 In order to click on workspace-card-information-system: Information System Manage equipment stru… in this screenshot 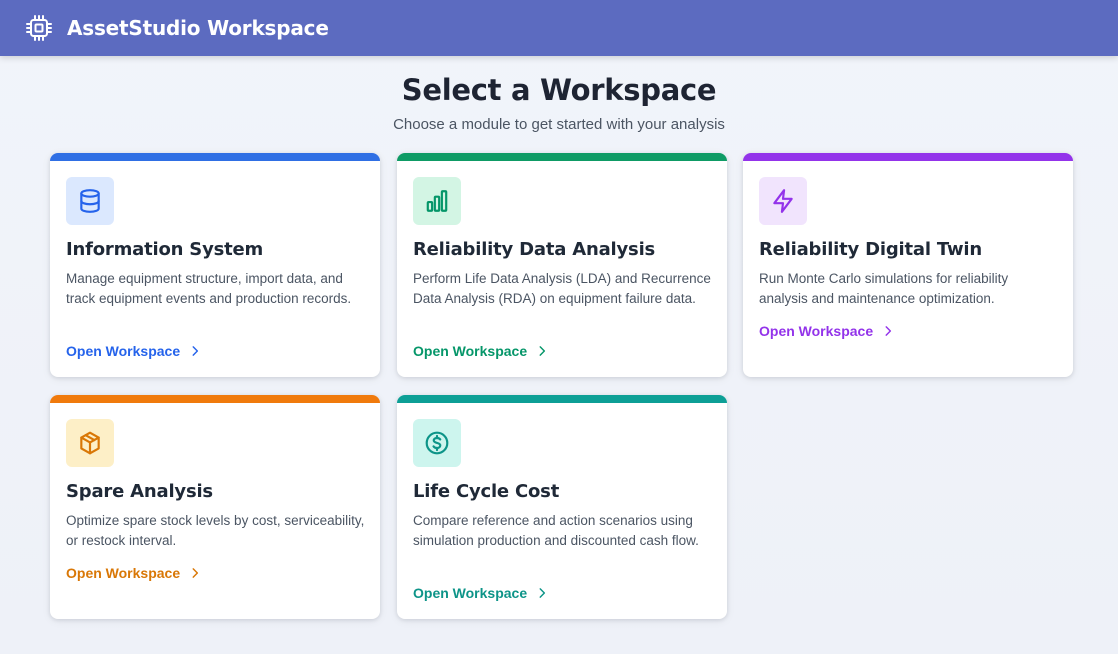, I will do `click(215, 265)`.